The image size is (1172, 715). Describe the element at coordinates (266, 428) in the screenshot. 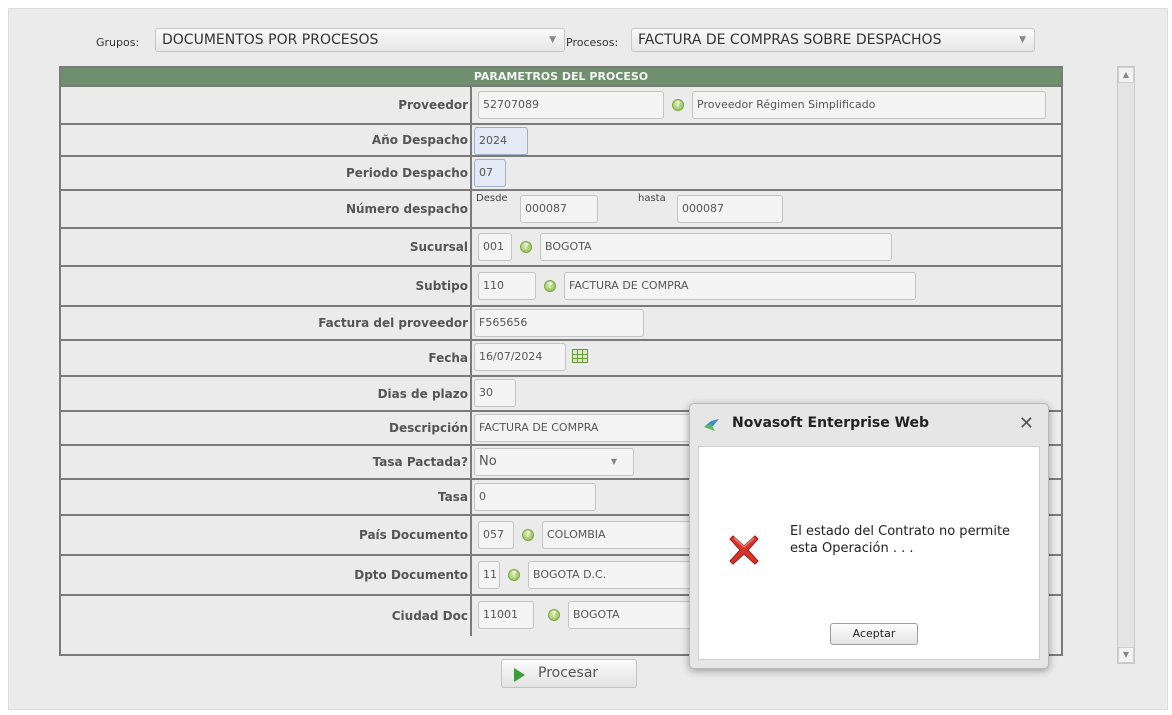

I see `label-descripcion: Descripción` at that location.